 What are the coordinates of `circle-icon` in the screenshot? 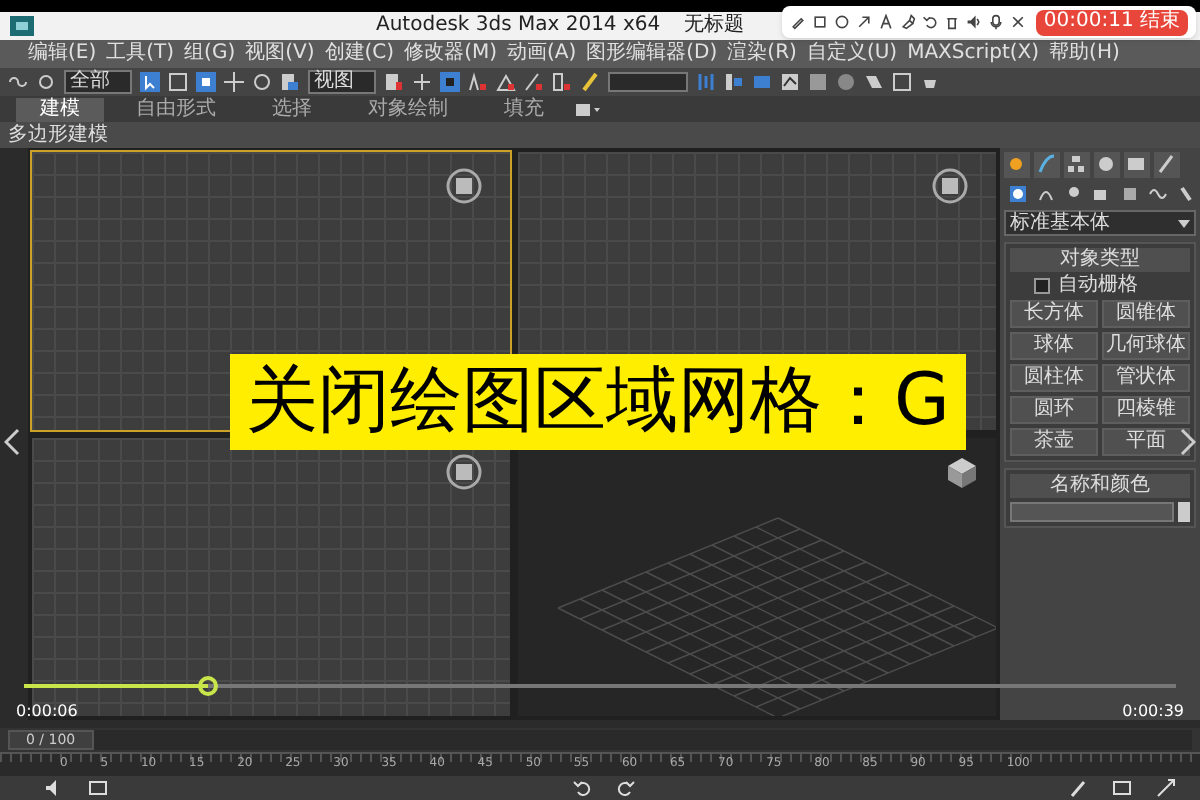 It's located at (841, 22).